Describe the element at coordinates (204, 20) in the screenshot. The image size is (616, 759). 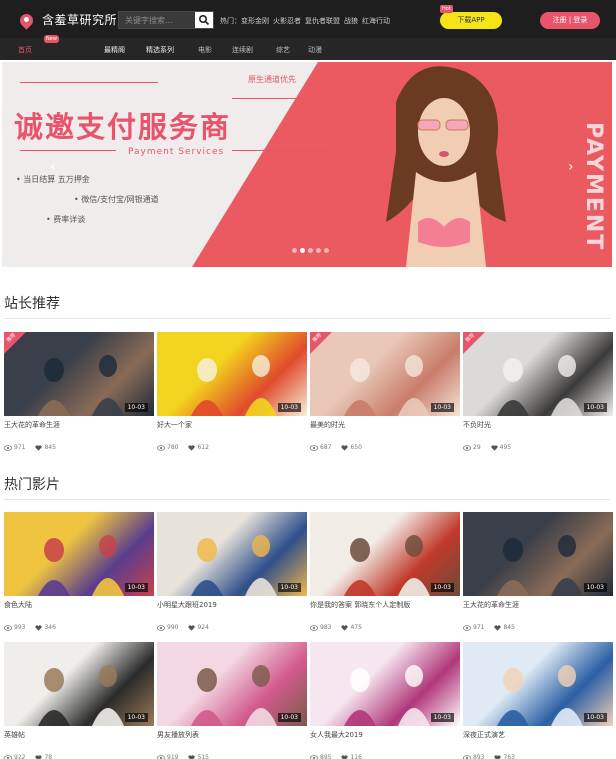
I see `search-button` at that location.